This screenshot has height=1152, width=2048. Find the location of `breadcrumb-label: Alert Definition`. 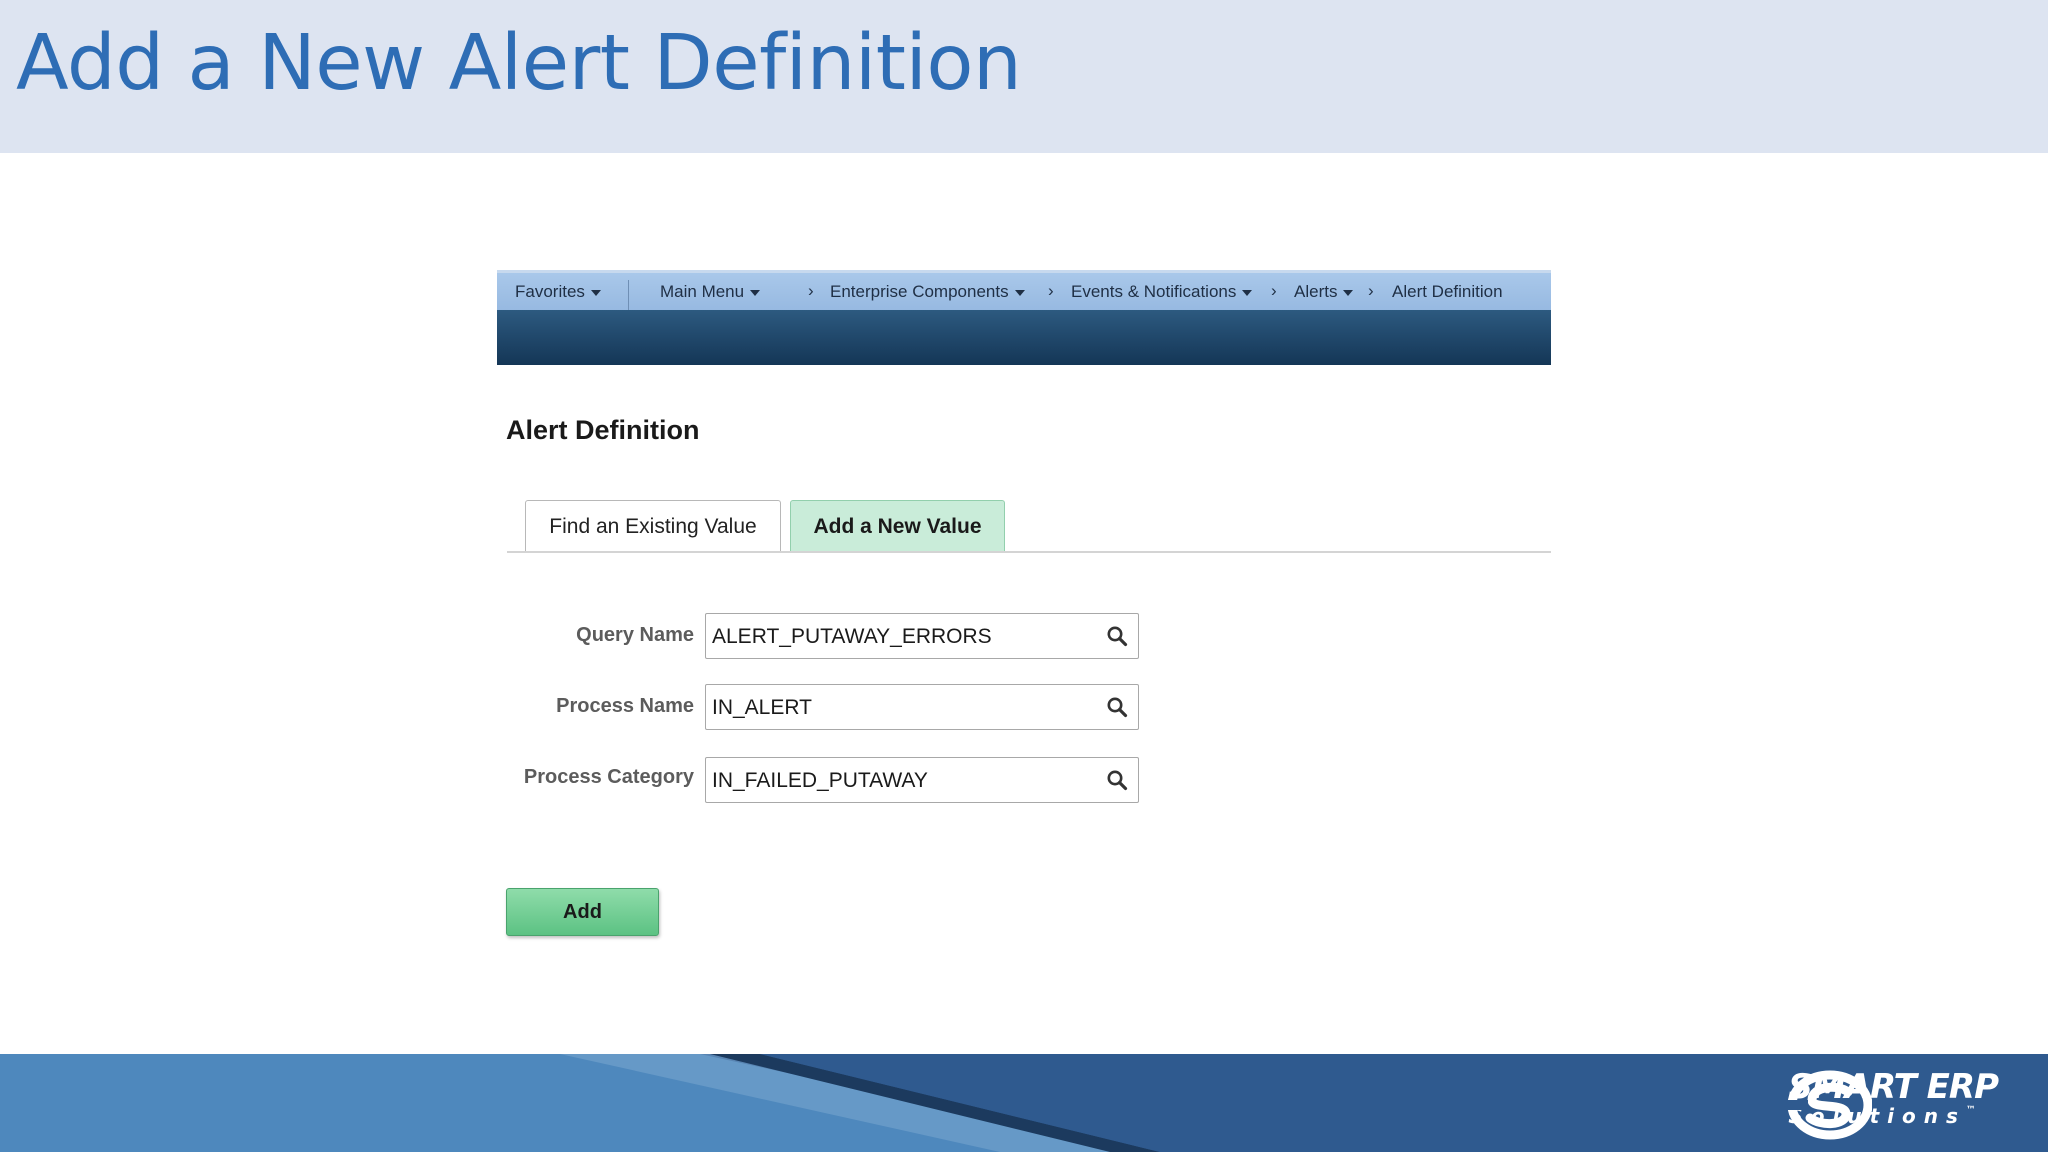

breadcrumb-label: Alert Definition is located at coordinates (1447, 291).